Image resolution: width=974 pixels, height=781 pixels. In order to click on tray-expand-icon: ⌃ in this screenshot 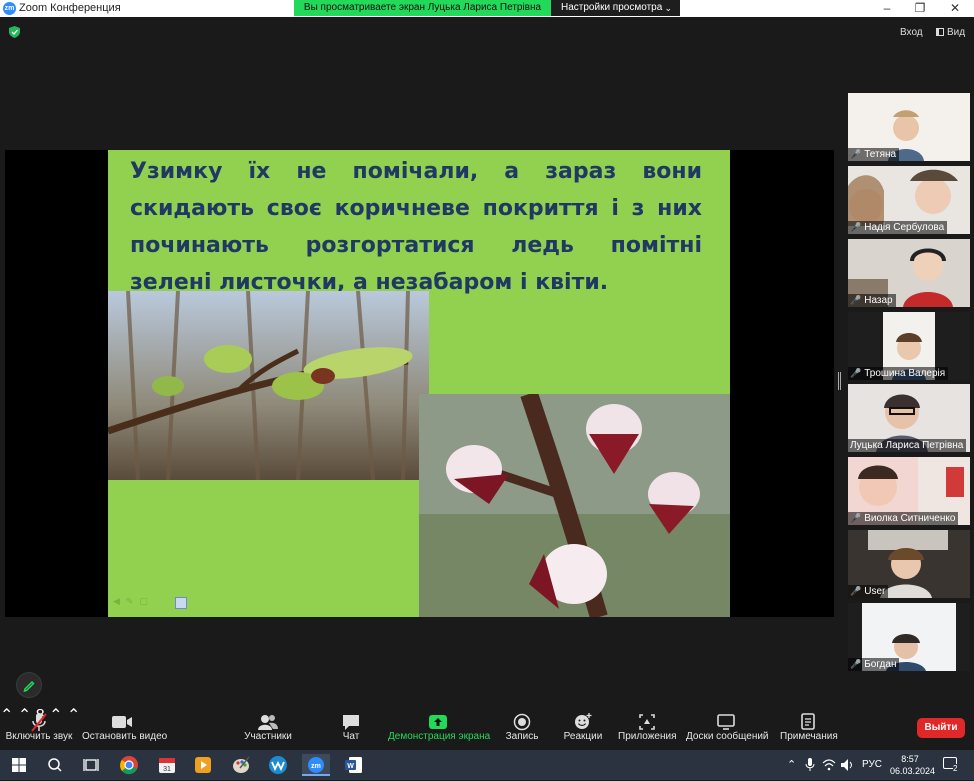, I will do `click(791, 764)`.